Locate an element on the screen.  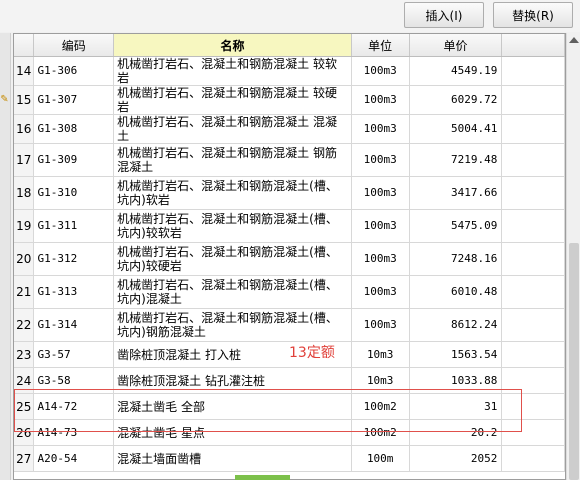
name-header: 名称 is located at coordinates (232, 45).